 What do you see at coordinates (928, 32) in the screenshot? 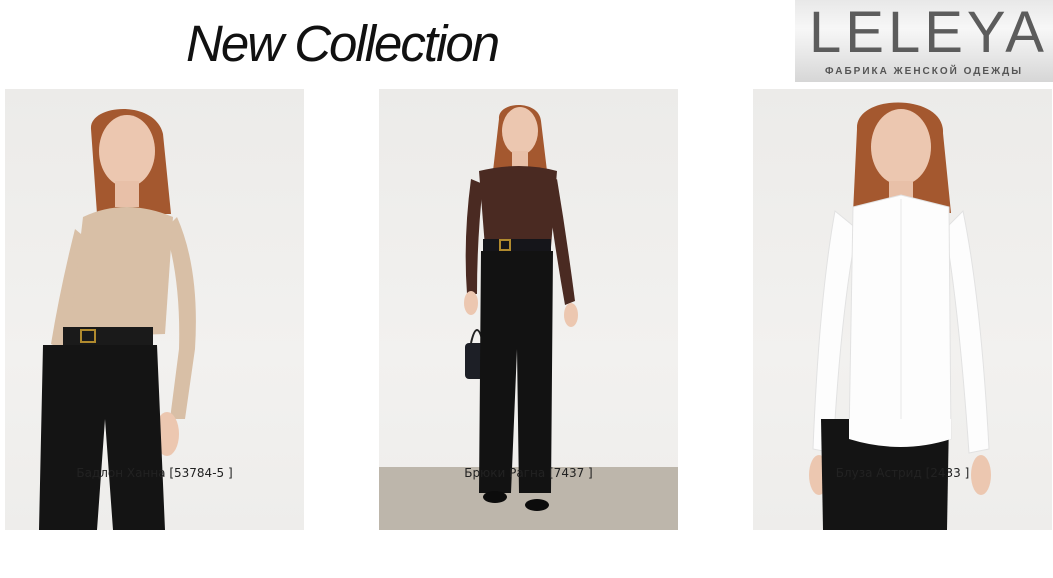
I see `logo-wordmark: LELEYA` at bounding box center [928, 32].